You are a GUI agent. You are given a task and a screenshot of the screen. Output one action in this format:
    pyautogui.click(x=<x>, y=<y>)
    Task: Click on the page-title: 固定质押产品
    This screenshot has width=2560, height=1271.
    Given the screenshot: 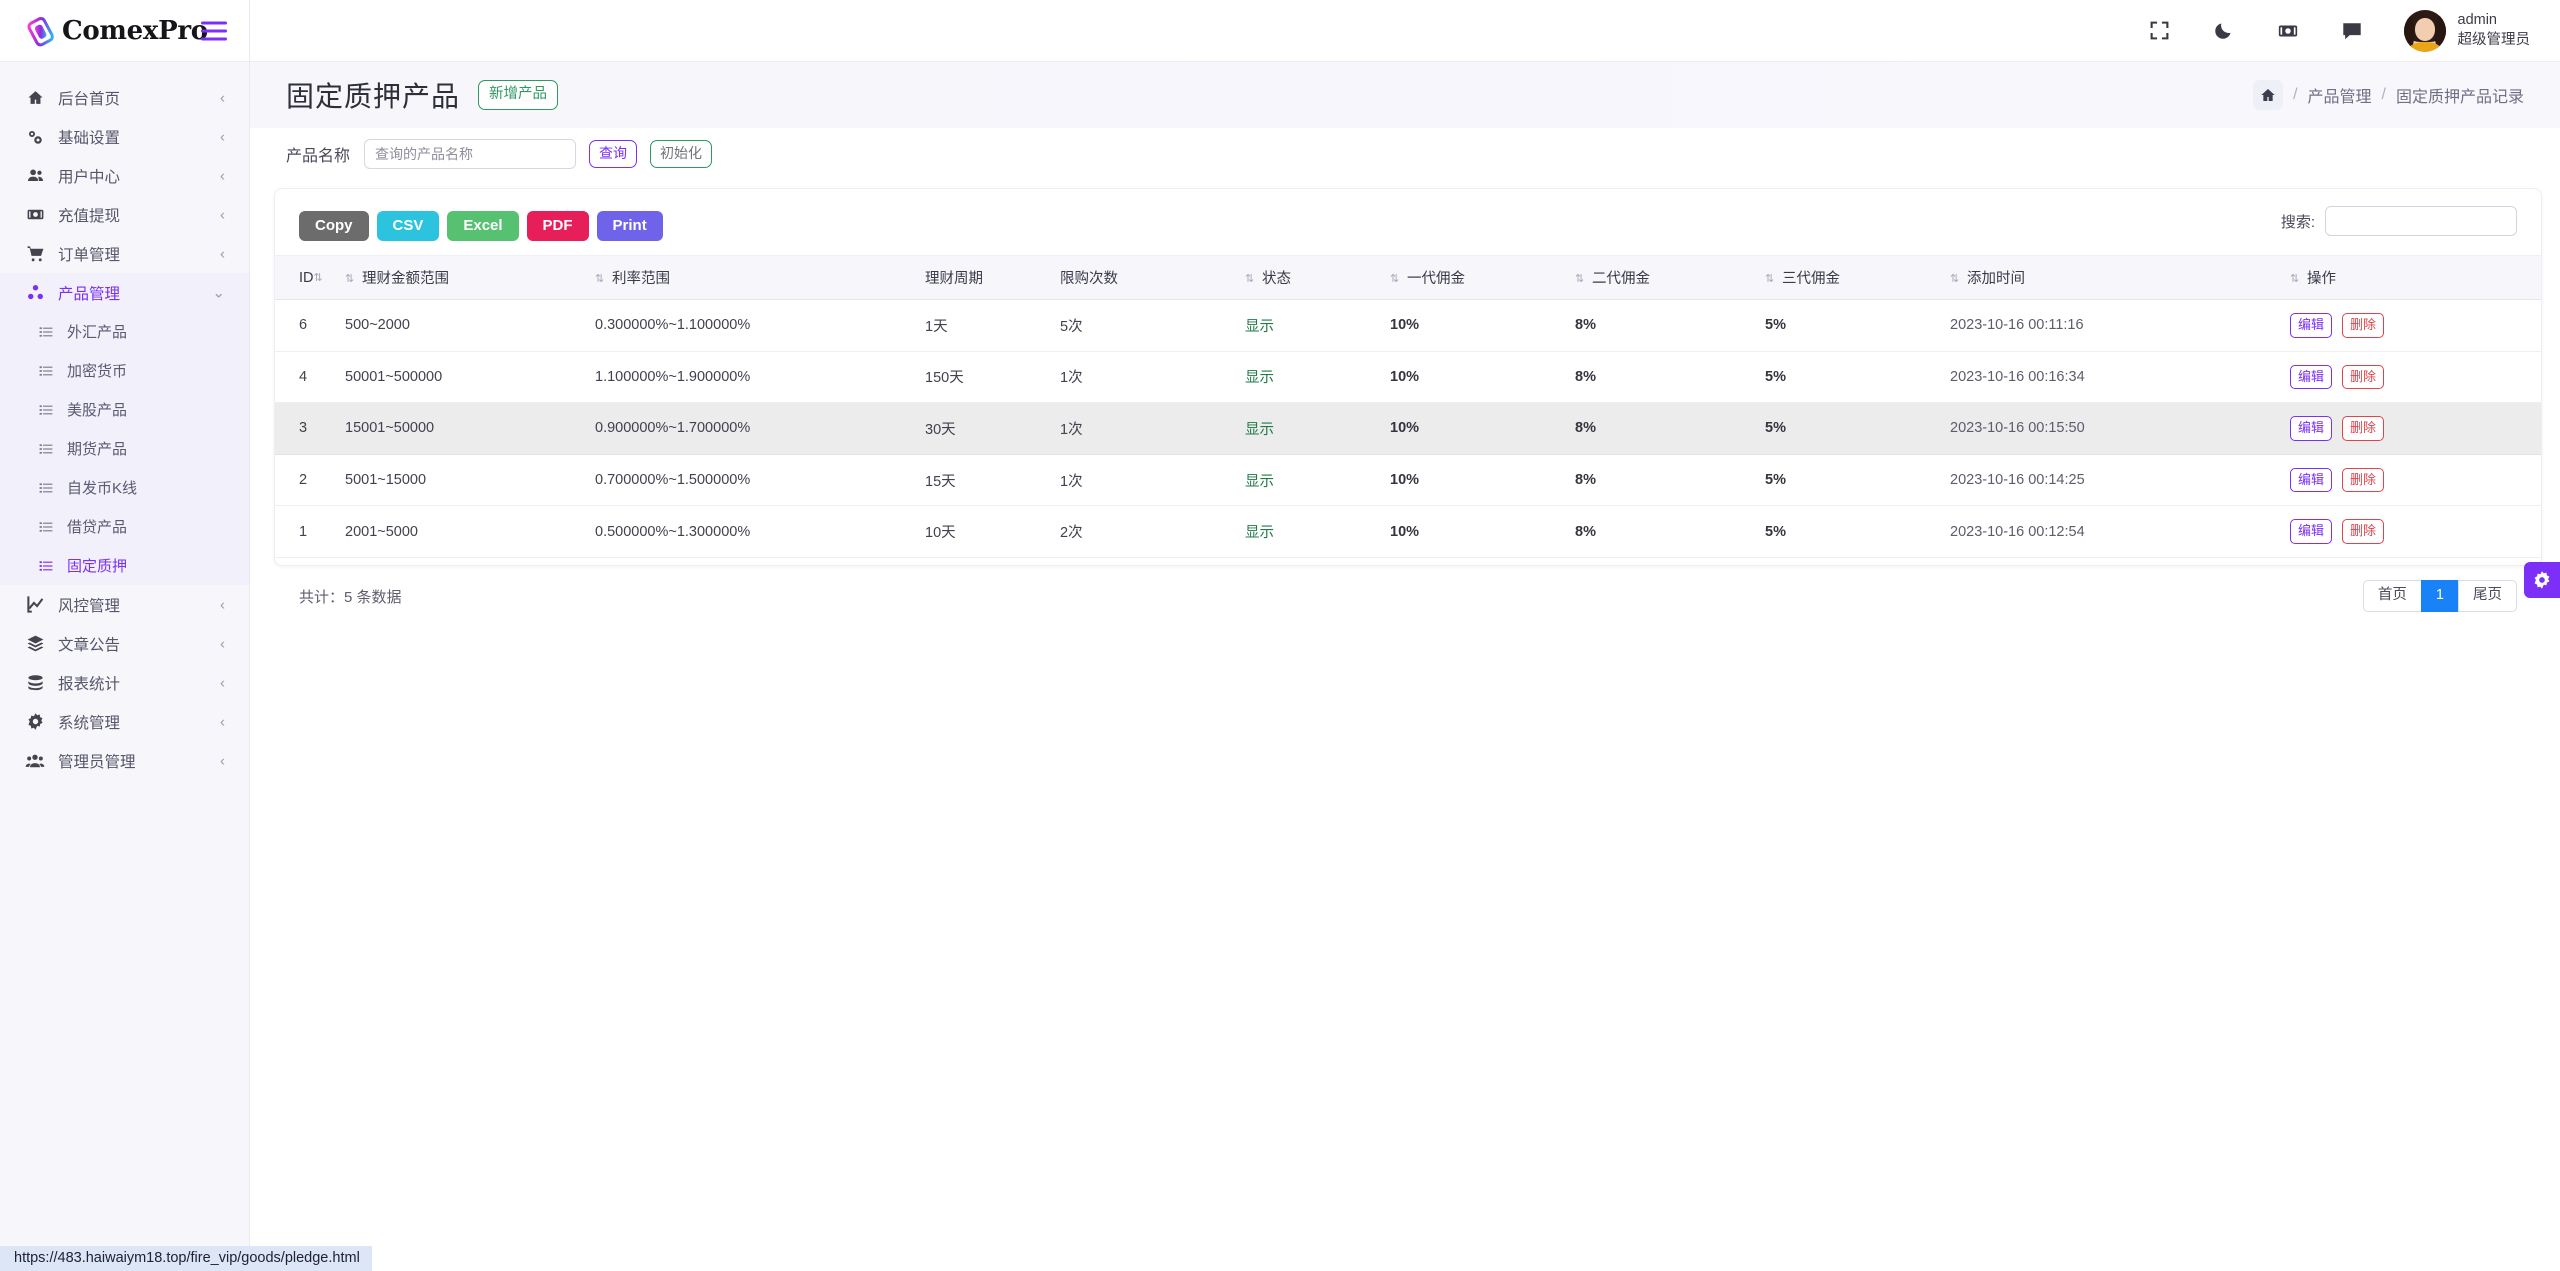 What is the action you would take?
    pyautogui.click(x=373, y=96)
    